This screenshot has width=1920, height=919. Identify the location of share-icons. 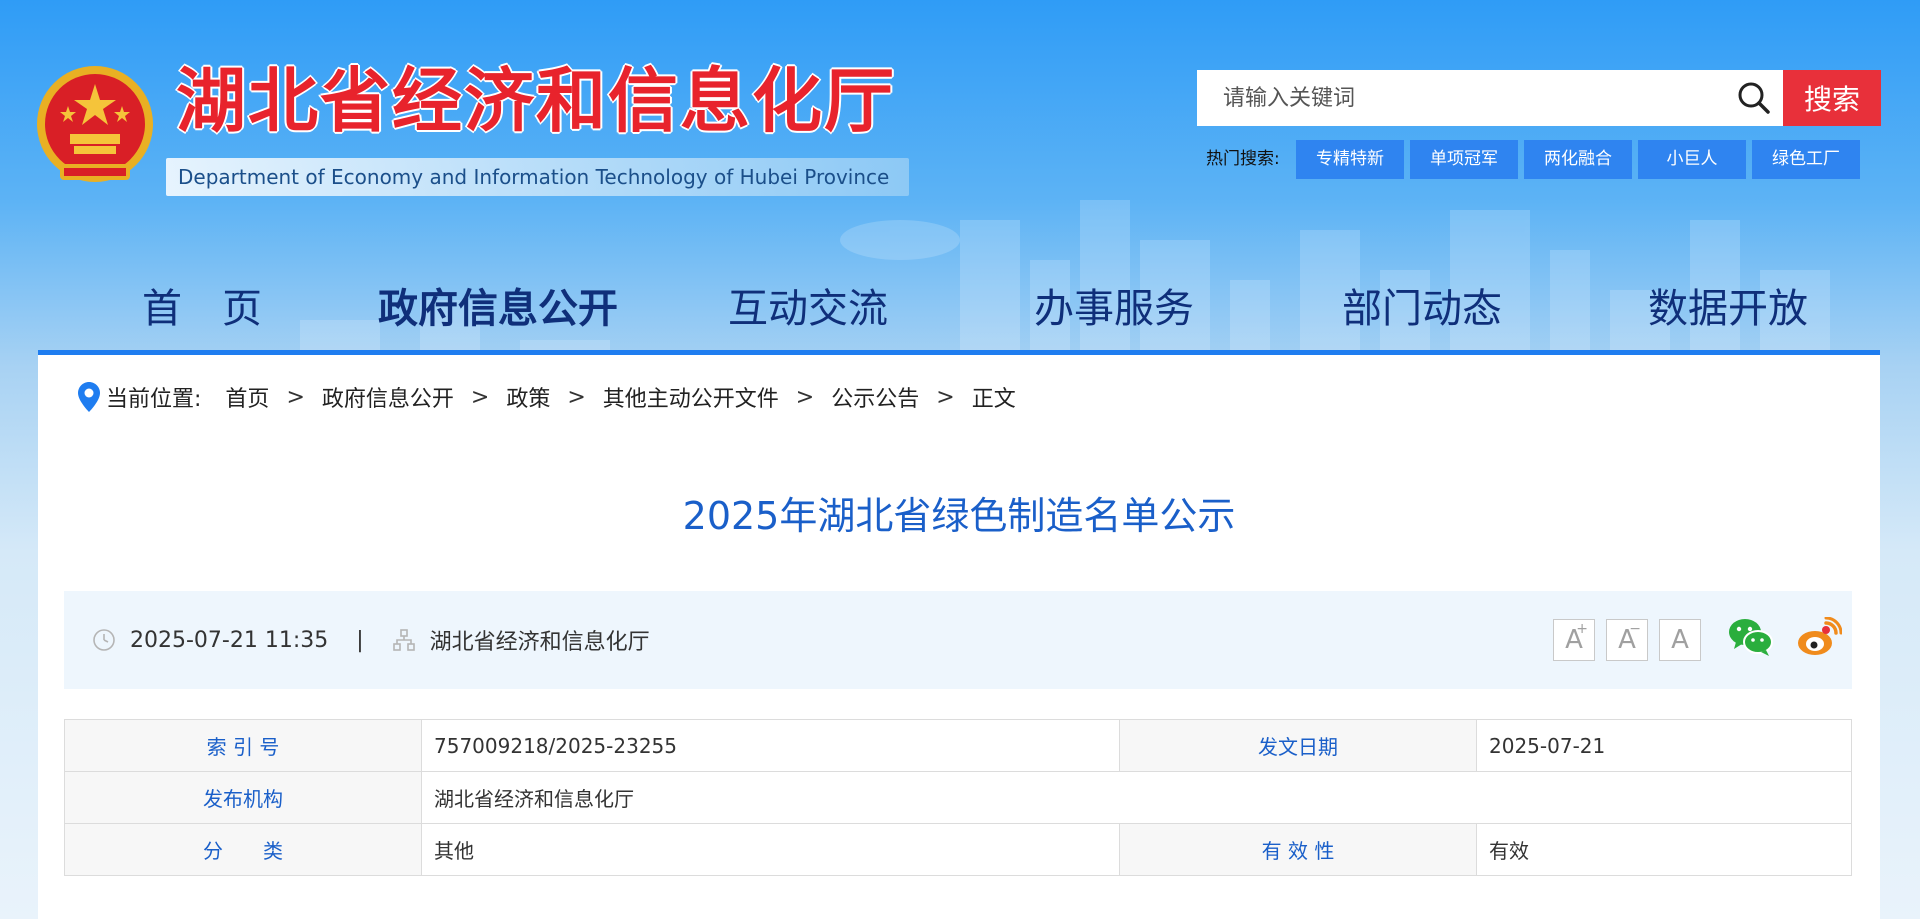
(1785, 637).